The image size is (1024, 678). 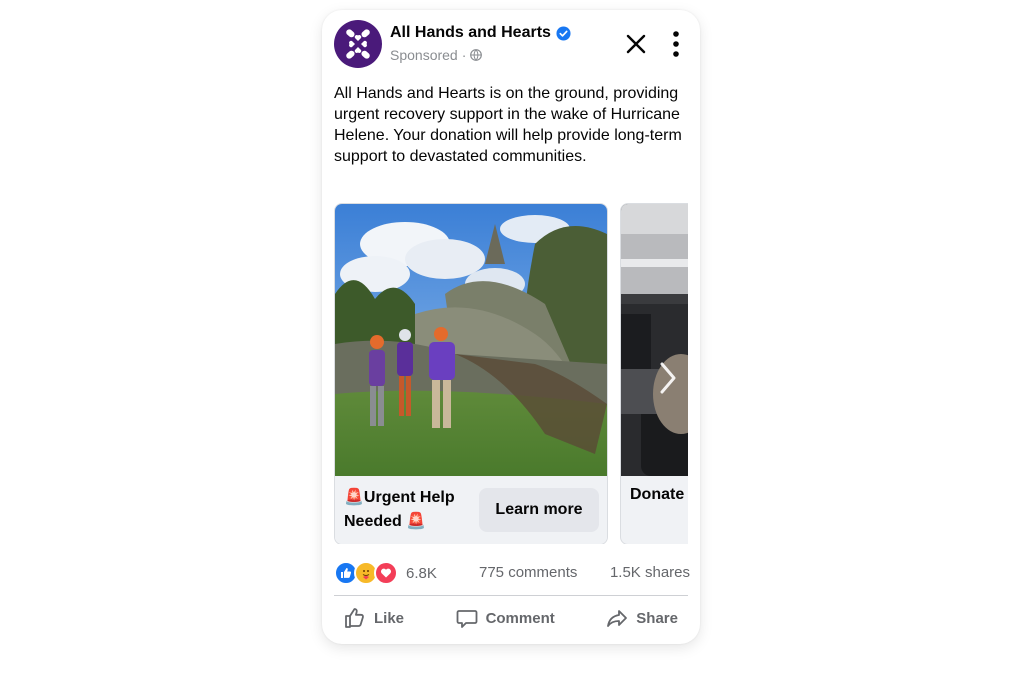 I want to click on like-button: Like, so click(x=374, y=618).